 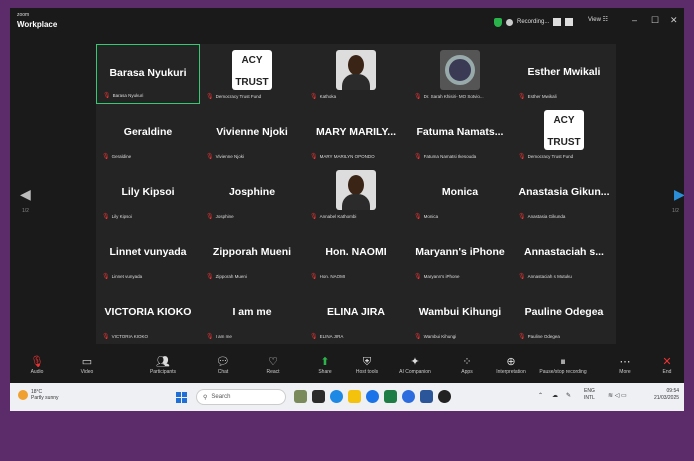 I want to click on participant-tile: Monica 🎙︎ Monica, so click(x=460, y=194).